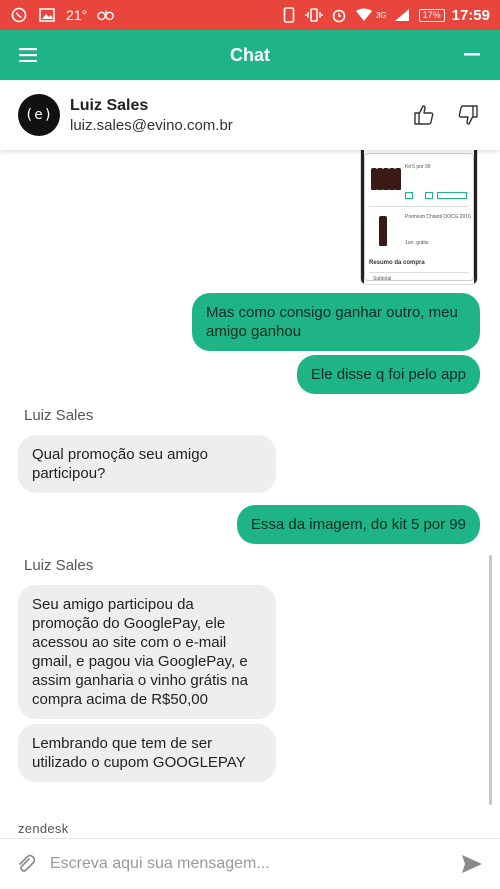 This screenshot has height=889, width=500. I want to click on phone-icon, so click(289, 15).